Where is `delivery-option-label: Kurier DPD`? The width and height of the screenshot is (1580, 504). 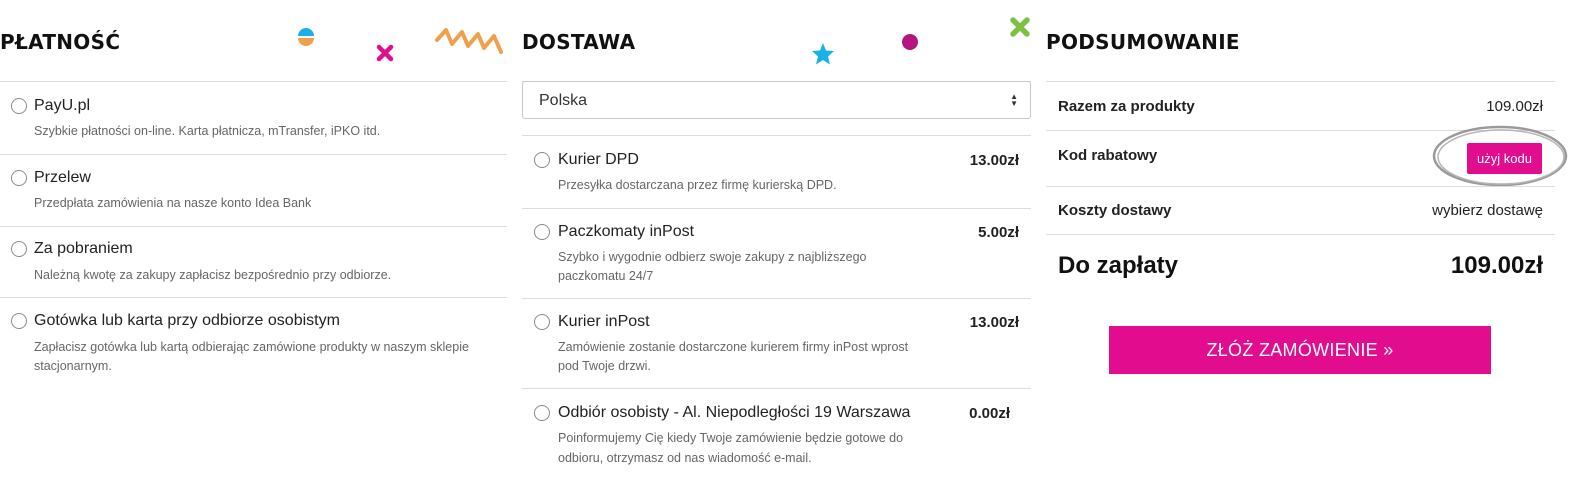 delivery-option-label: Kurier DPD is located at coordinates (598, 159).